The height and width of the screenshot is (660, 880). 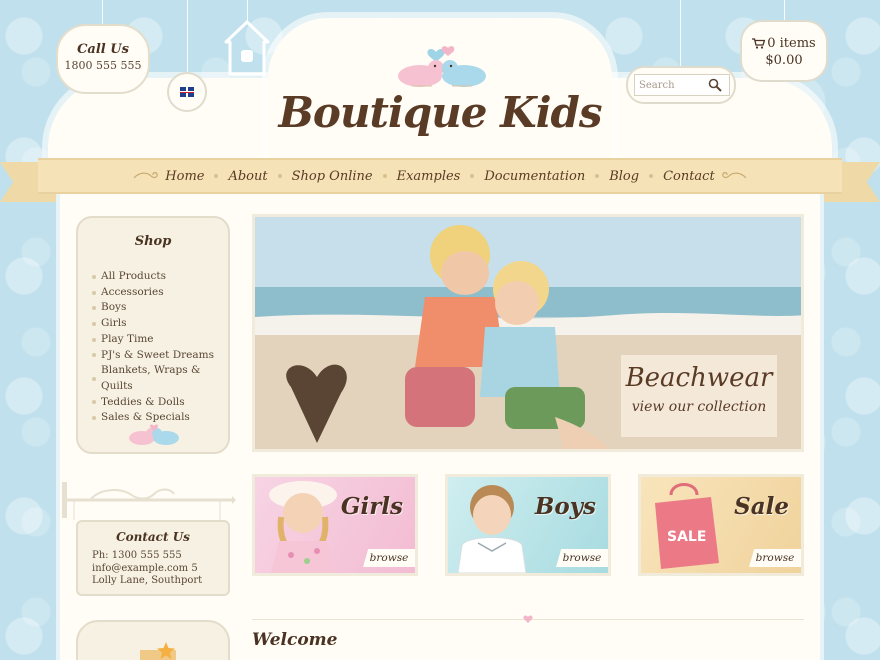 What do you see at coordinates (137, 555) in the screenshot?
I see `contact-phone: Ph: 1300 555 555` at bounding box center [137, 555].